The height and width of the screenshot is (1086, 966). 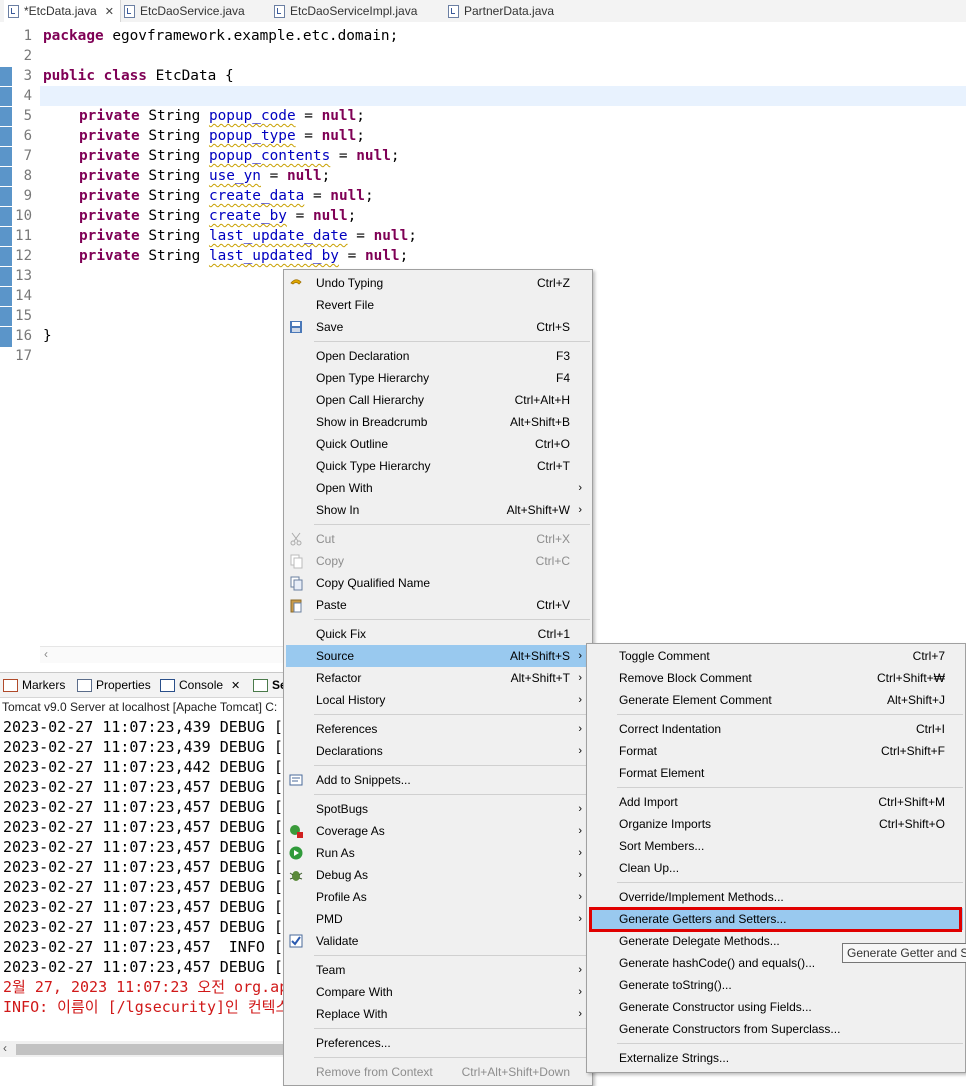 I want to click on menu-item-quick-fix: Quick Fix Ctrl+1, so click(x=438, y=634).